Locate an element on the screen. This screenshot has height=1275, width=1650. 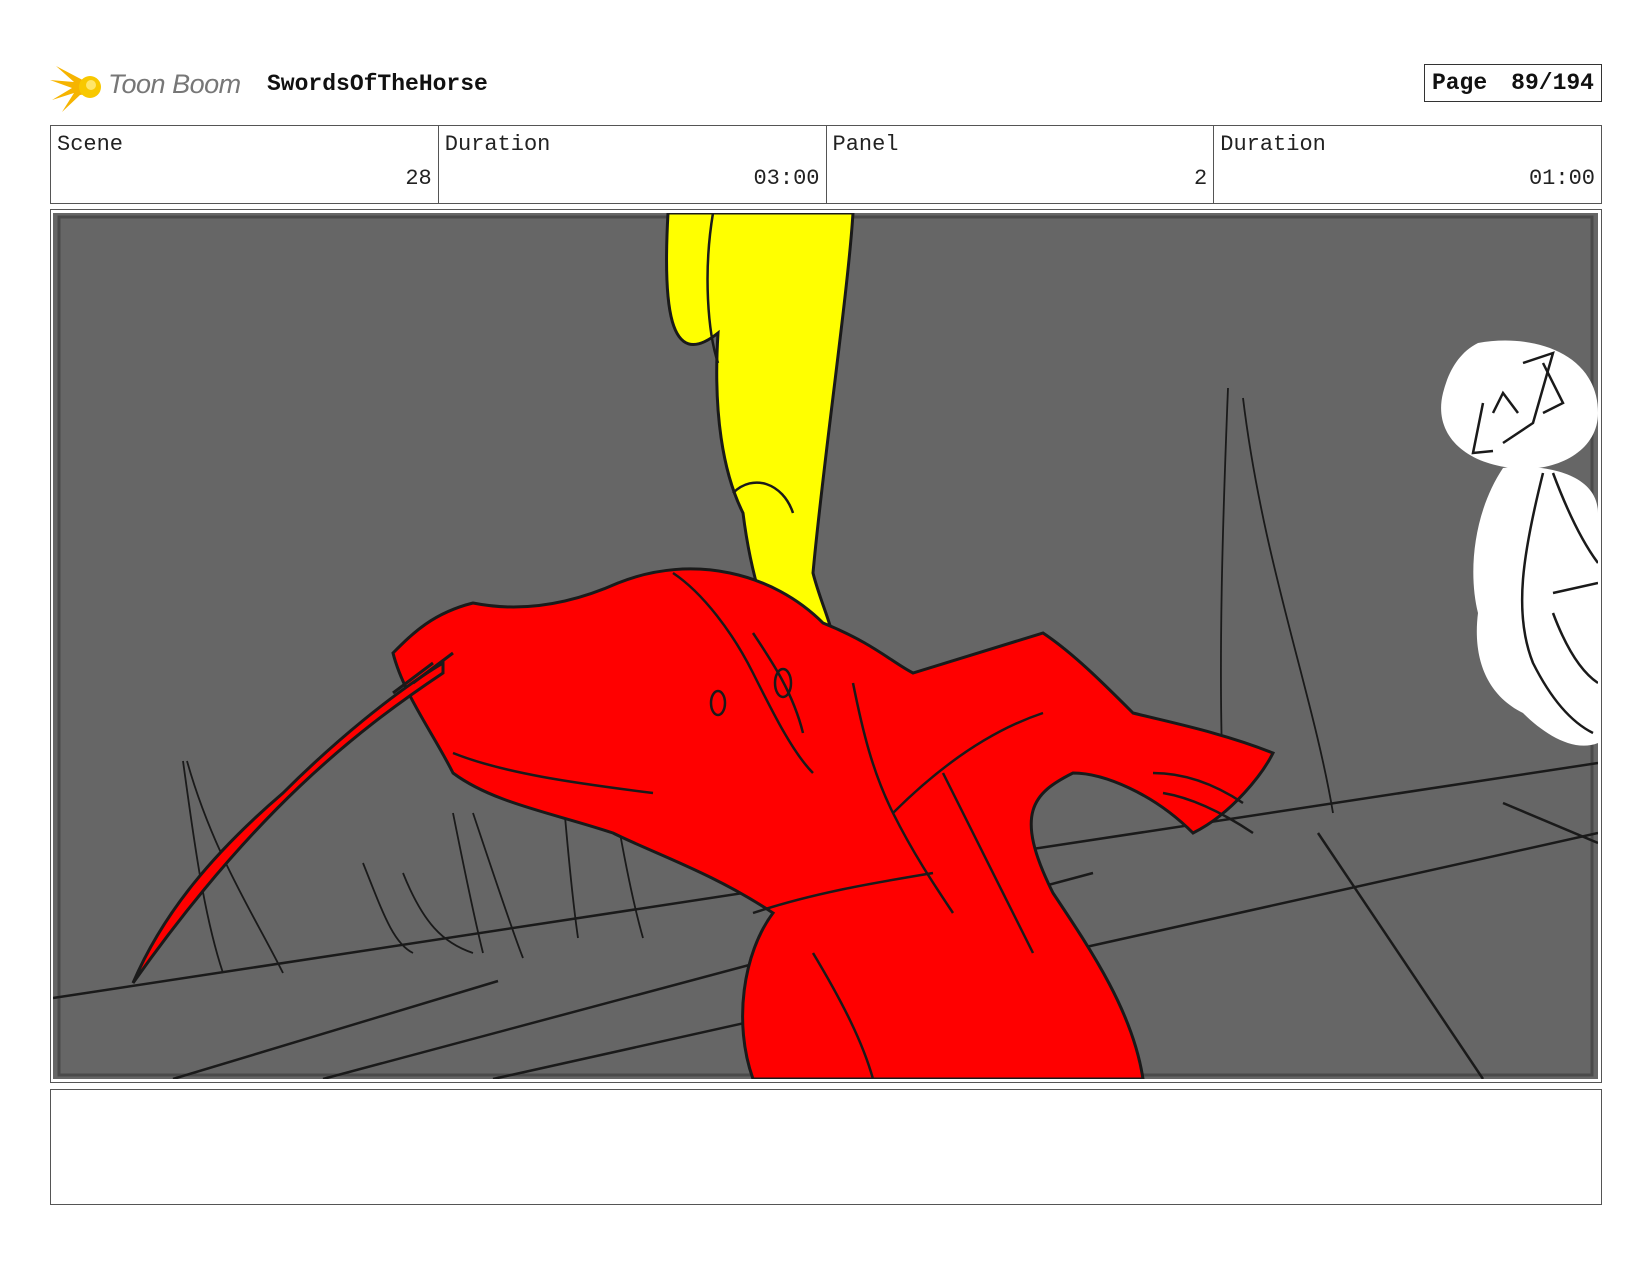
panel-cell: Panel 2 is located at coordinates (1021, 164).